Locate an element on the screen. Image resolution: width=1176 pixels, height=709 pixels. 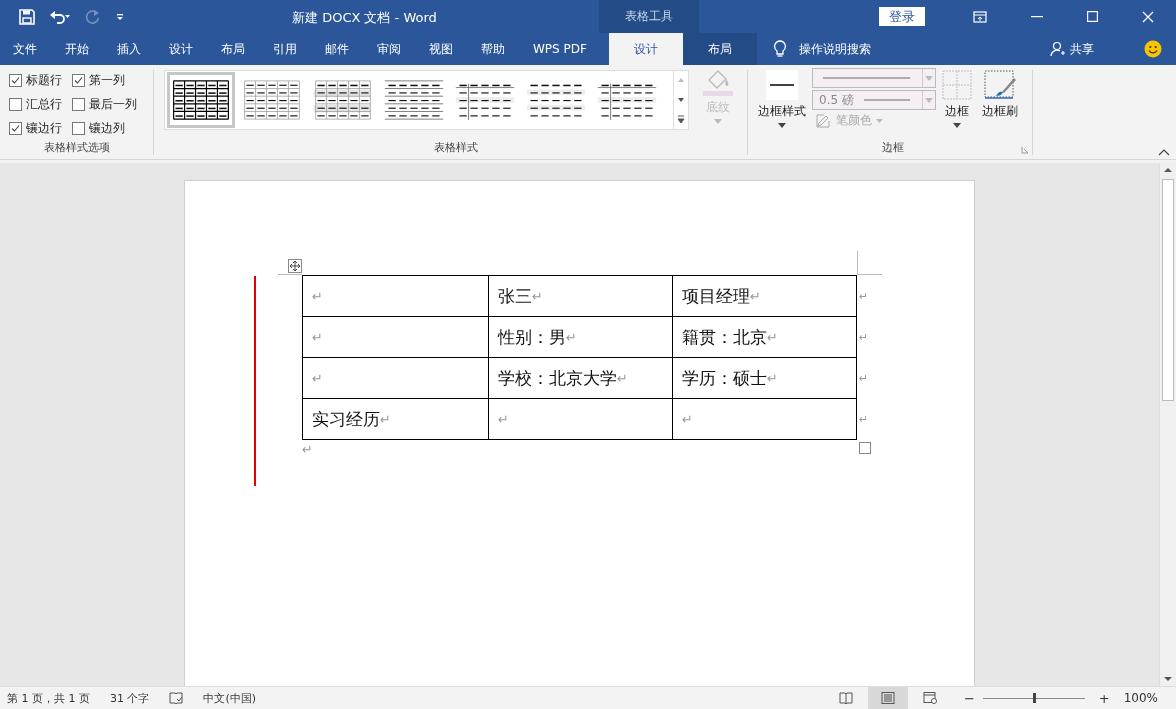
paragraph-mark: ↵ is located at coordinates (307, 449).